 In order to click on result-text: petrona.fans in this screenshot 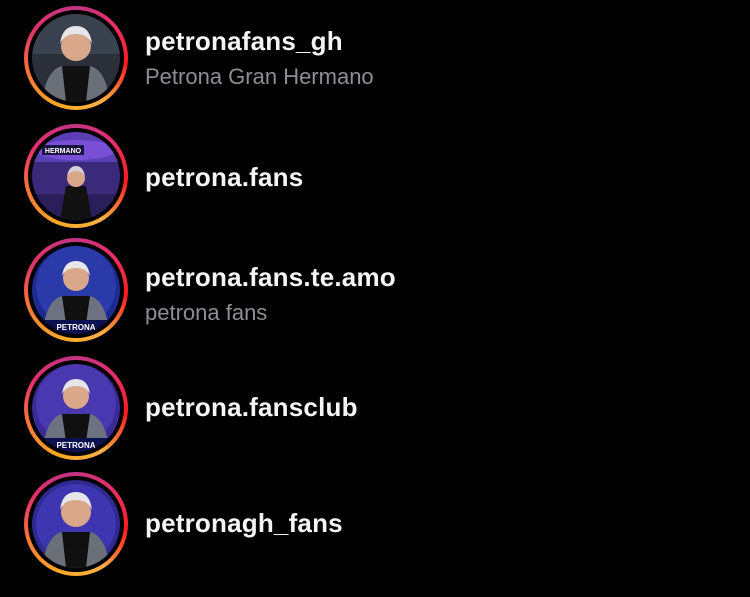, I will do `click(224, 177)`.